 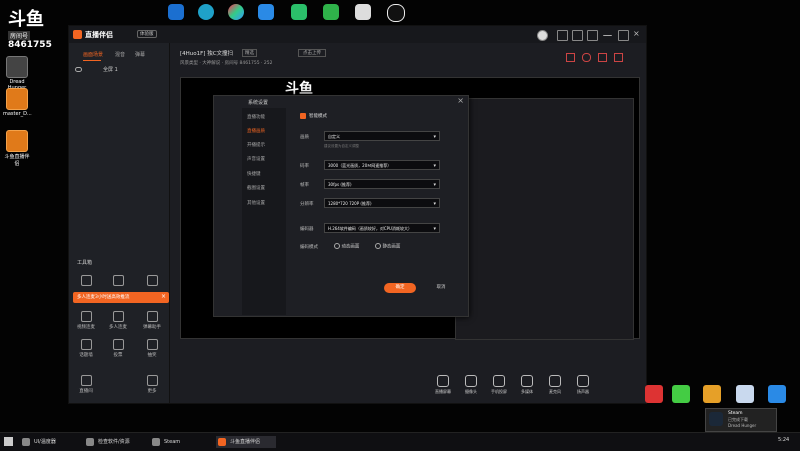 I want to click on left-tab-danmu: 弹幕, so click(x=140, y=54).